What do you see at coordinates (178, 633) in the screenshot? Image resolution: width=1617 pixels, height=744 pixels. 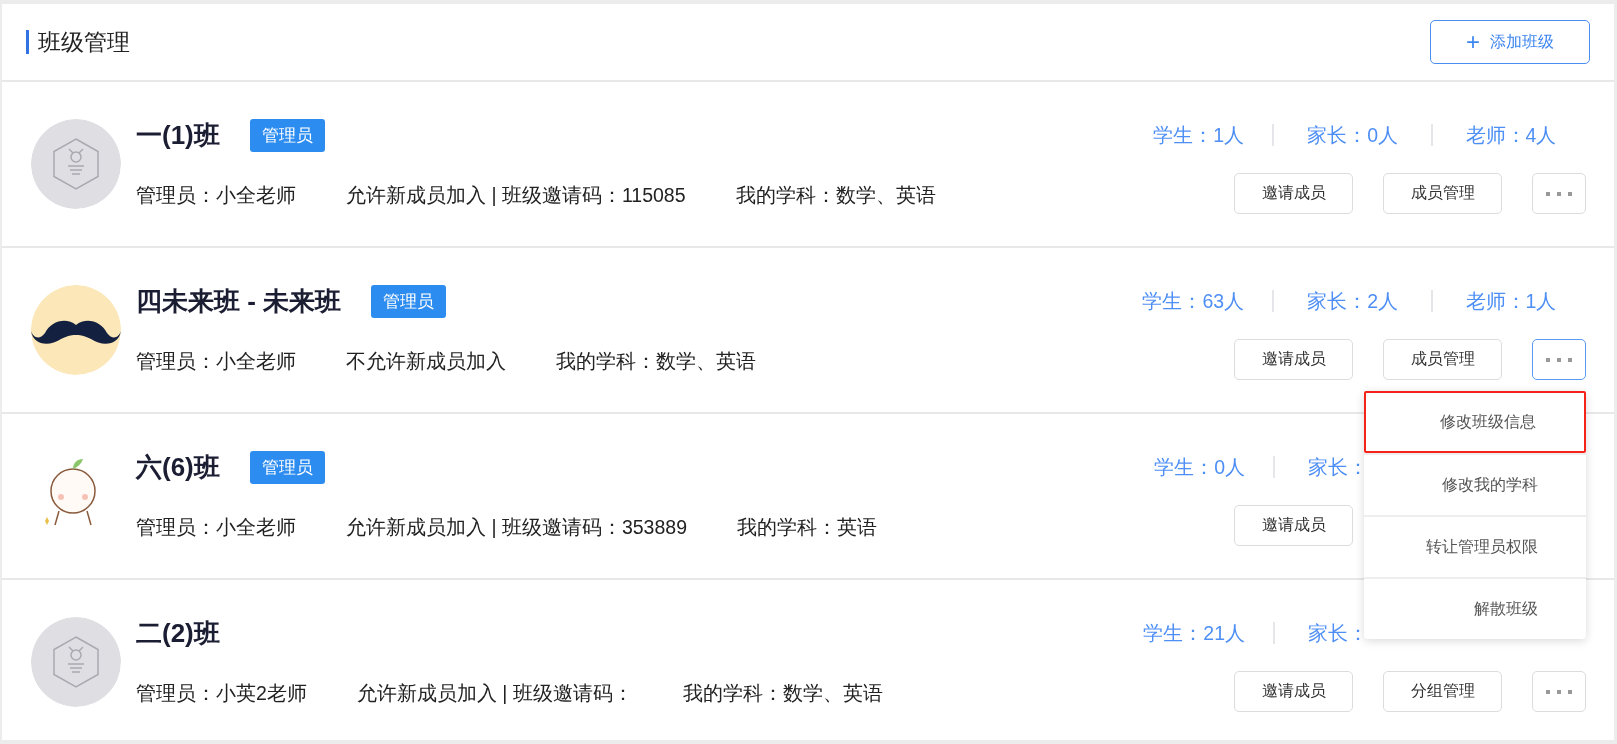 I see `class-name: 二(2)班` at bounding box center [178, 633].